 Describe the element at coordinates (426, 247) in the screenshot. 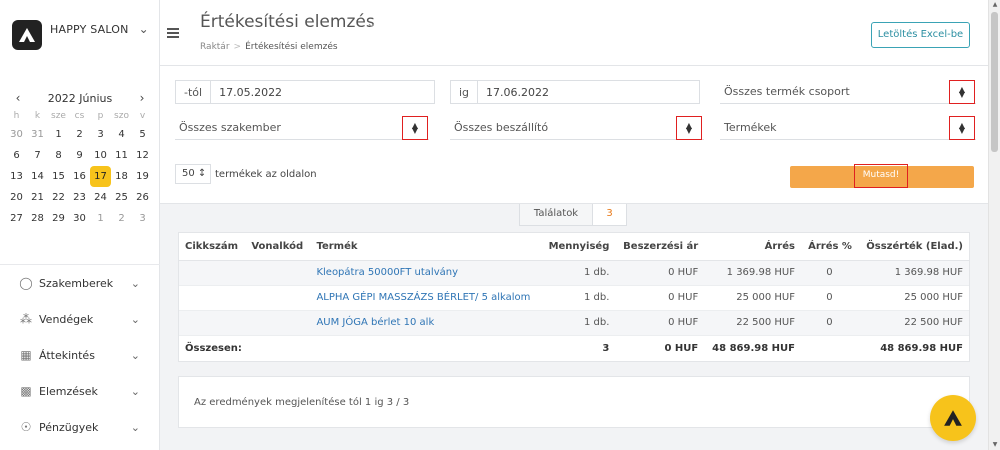

I see `header-col-product: Termék` at that location.